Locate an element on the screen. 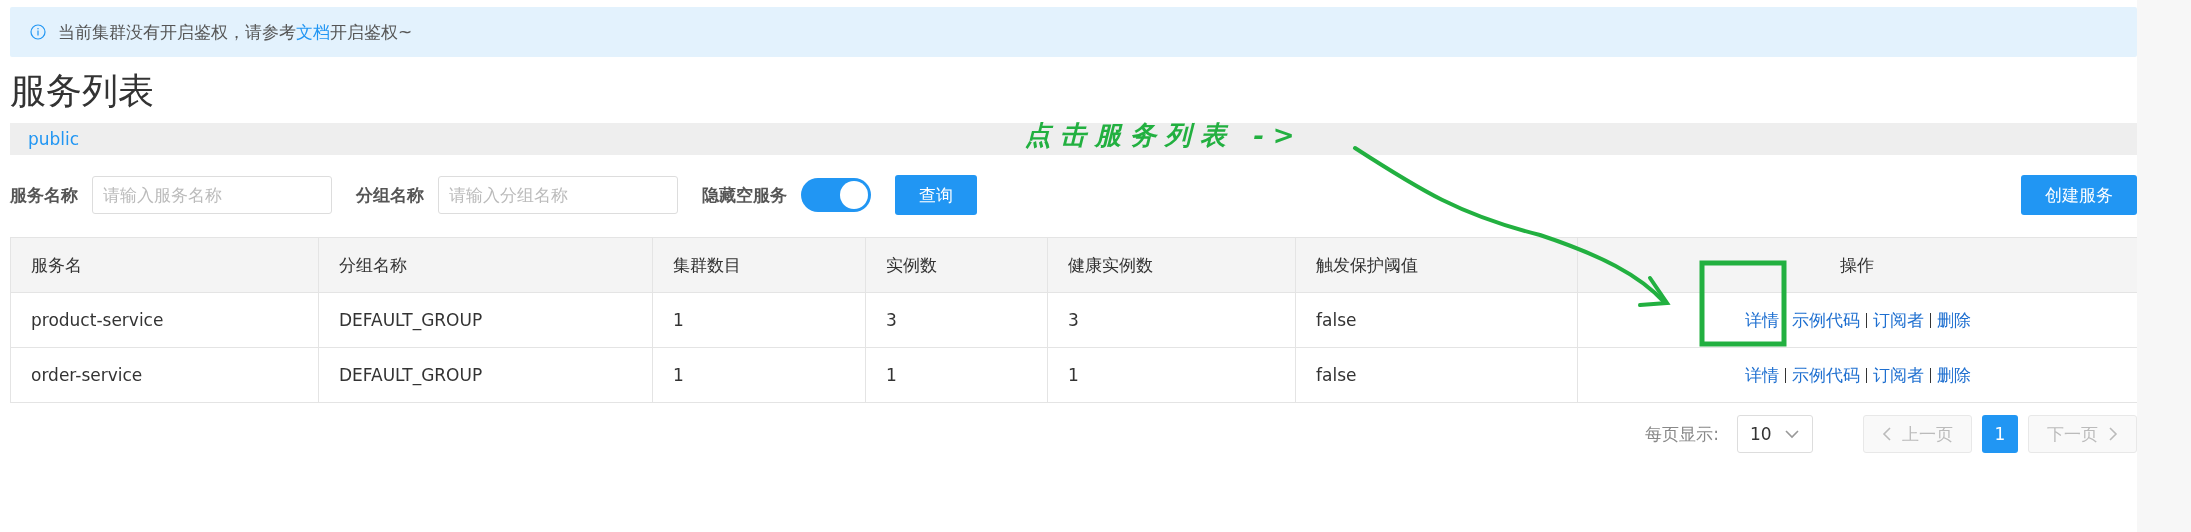 The image size is (2191, 532). table-cell: order-service is located at coordinates (164, 375).